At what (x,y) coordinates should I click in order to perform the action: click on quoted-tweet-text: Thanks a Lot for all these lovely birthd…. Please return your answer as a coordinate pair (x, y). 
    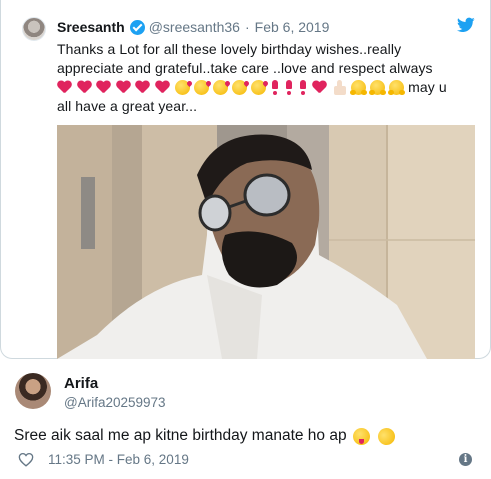
    Looking at the image, I should click on (267, 78).